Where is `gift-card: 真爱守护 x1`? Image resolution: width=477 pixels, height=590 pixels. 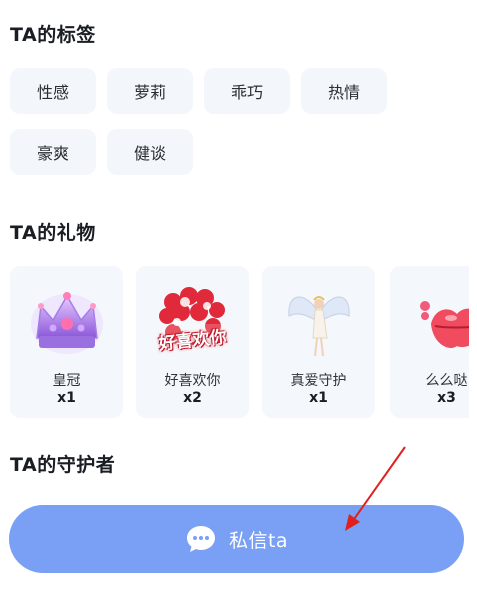
gift-card: 真爱守护 x1 is located at coordinates (318, 342).